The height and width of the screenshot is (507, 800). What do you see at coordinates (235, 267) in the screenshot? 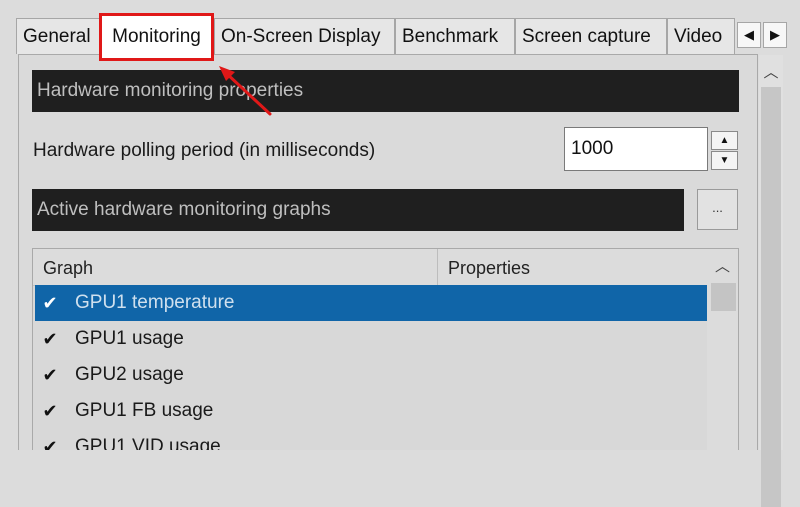
I see `column-header-graph: Graph` at bounding box center [235, 267].